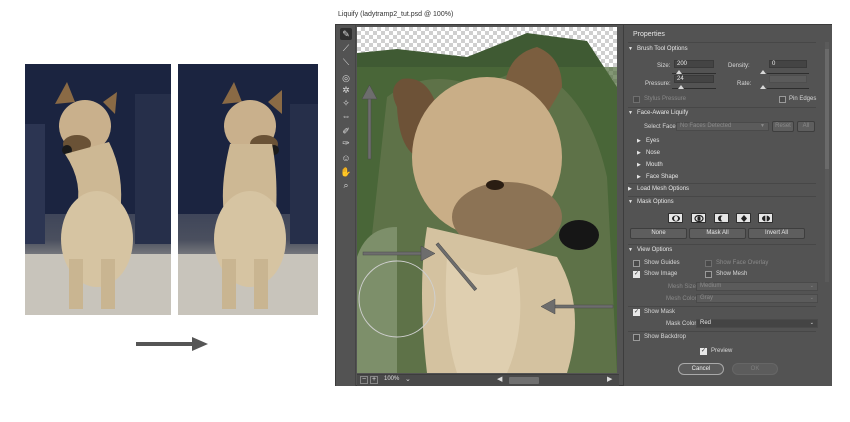 The image size is (850, 422). Describe the element at coordinates (172, 344) in the screenshot. I see `before-after-arrow` at that location.